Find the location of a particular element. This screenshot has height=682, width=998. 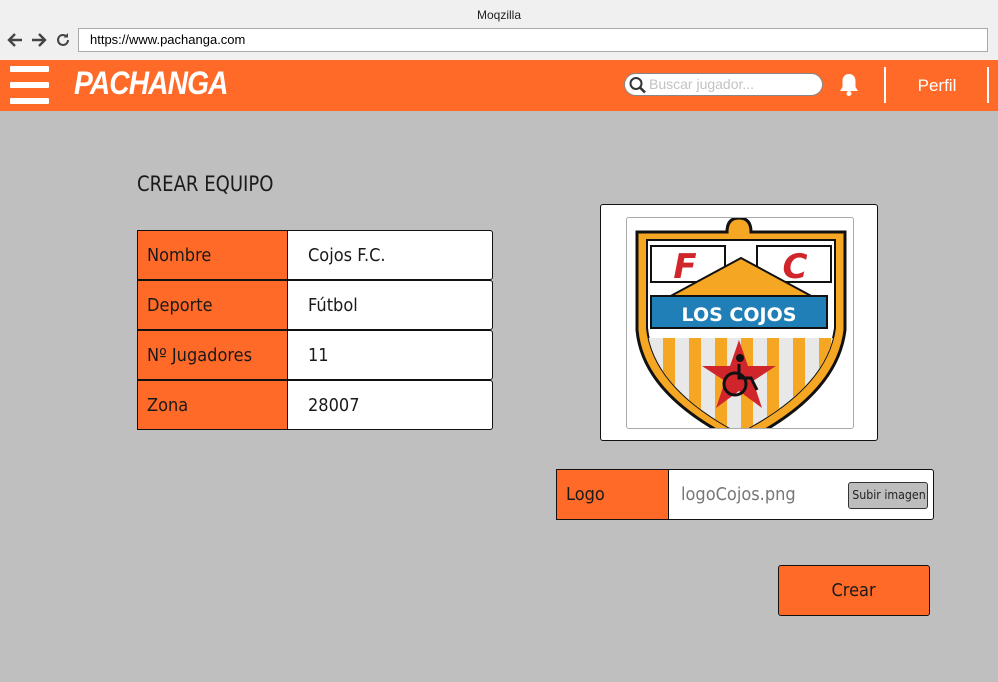

players-field: 11 is located at coordinates (390, 355).